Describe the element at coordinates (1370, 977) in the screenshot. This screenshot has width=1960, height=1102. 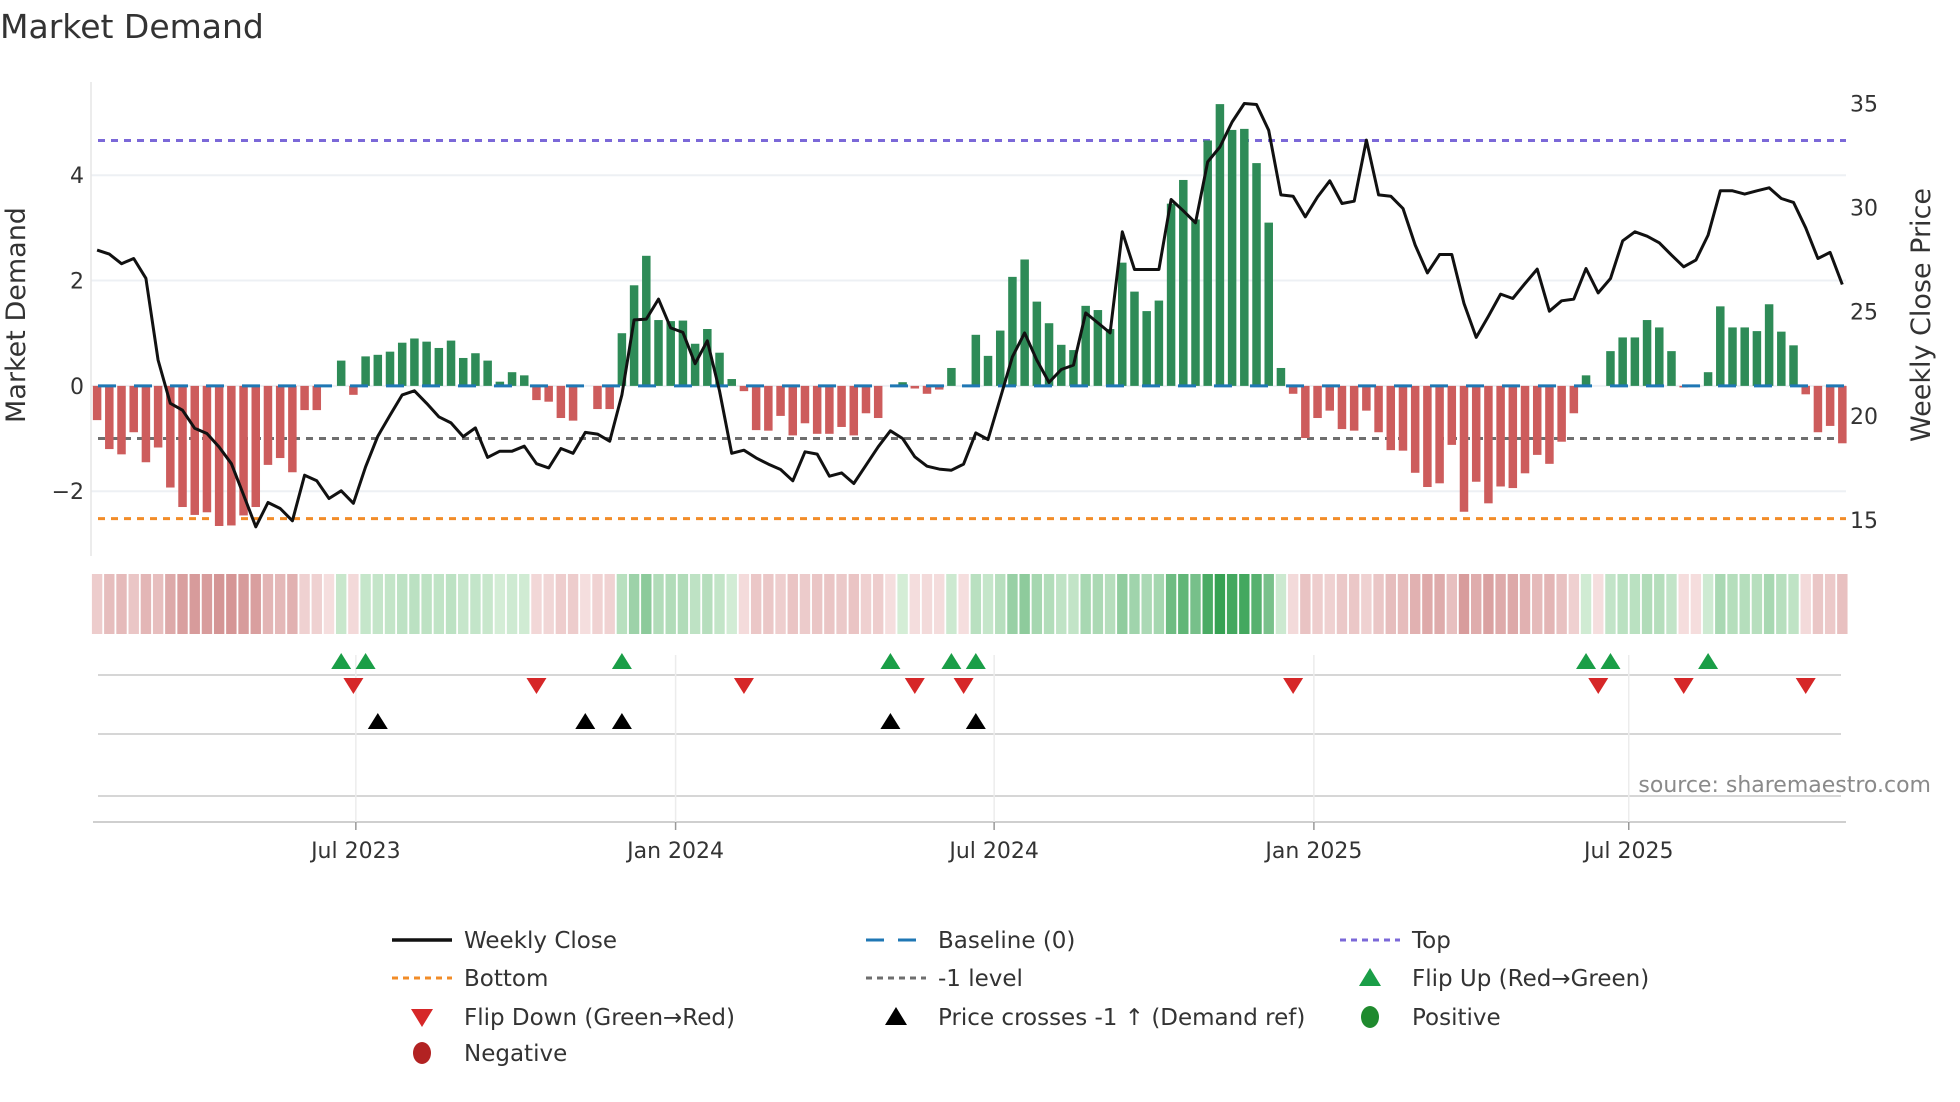
I see `triangle-up-icon` at that location.